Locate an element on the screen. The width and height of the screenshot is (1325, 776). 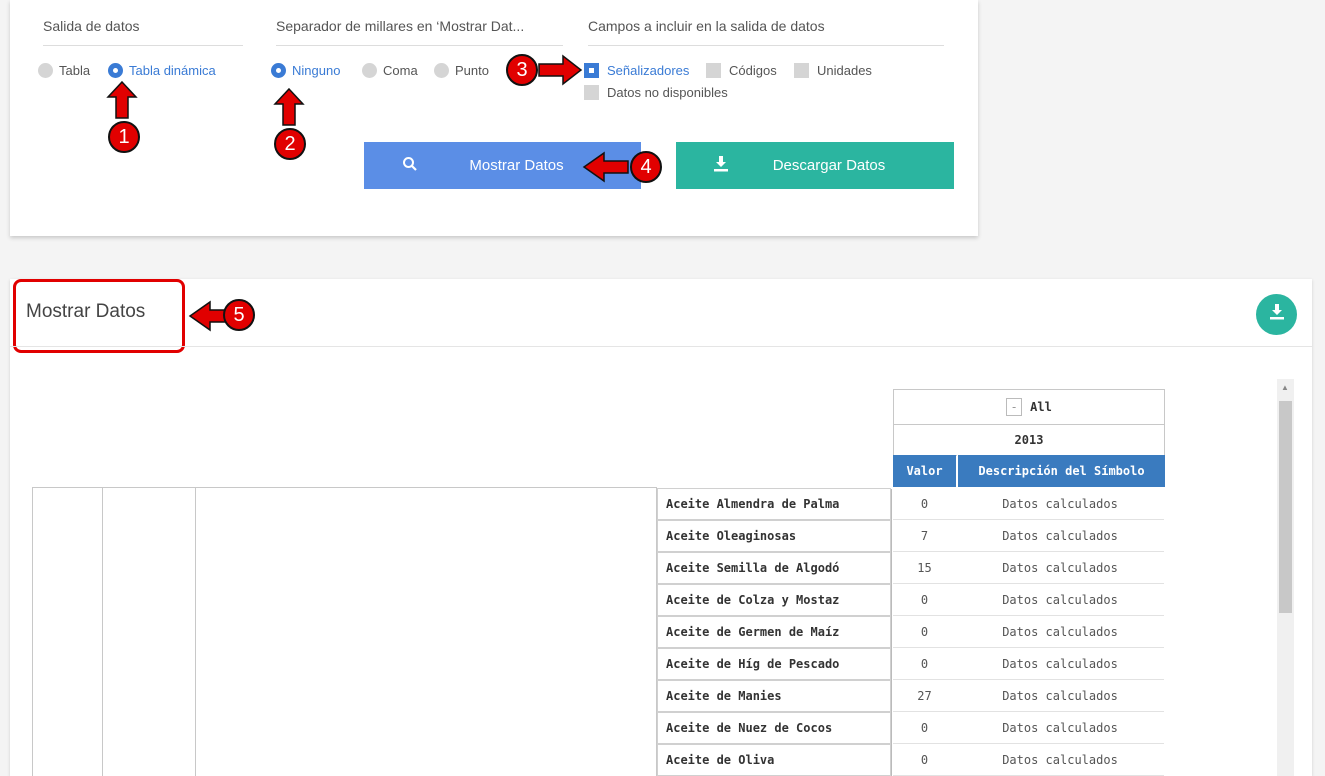
radio-tabla: Tabla is located at coordinates (64, 70).